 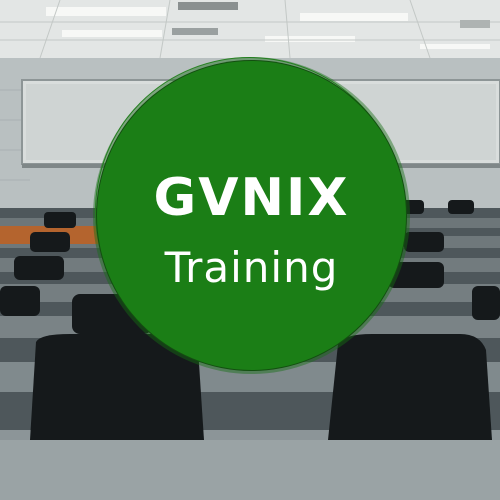 I want to click on logo-title: GVNIX, so click(x=251, y=198).